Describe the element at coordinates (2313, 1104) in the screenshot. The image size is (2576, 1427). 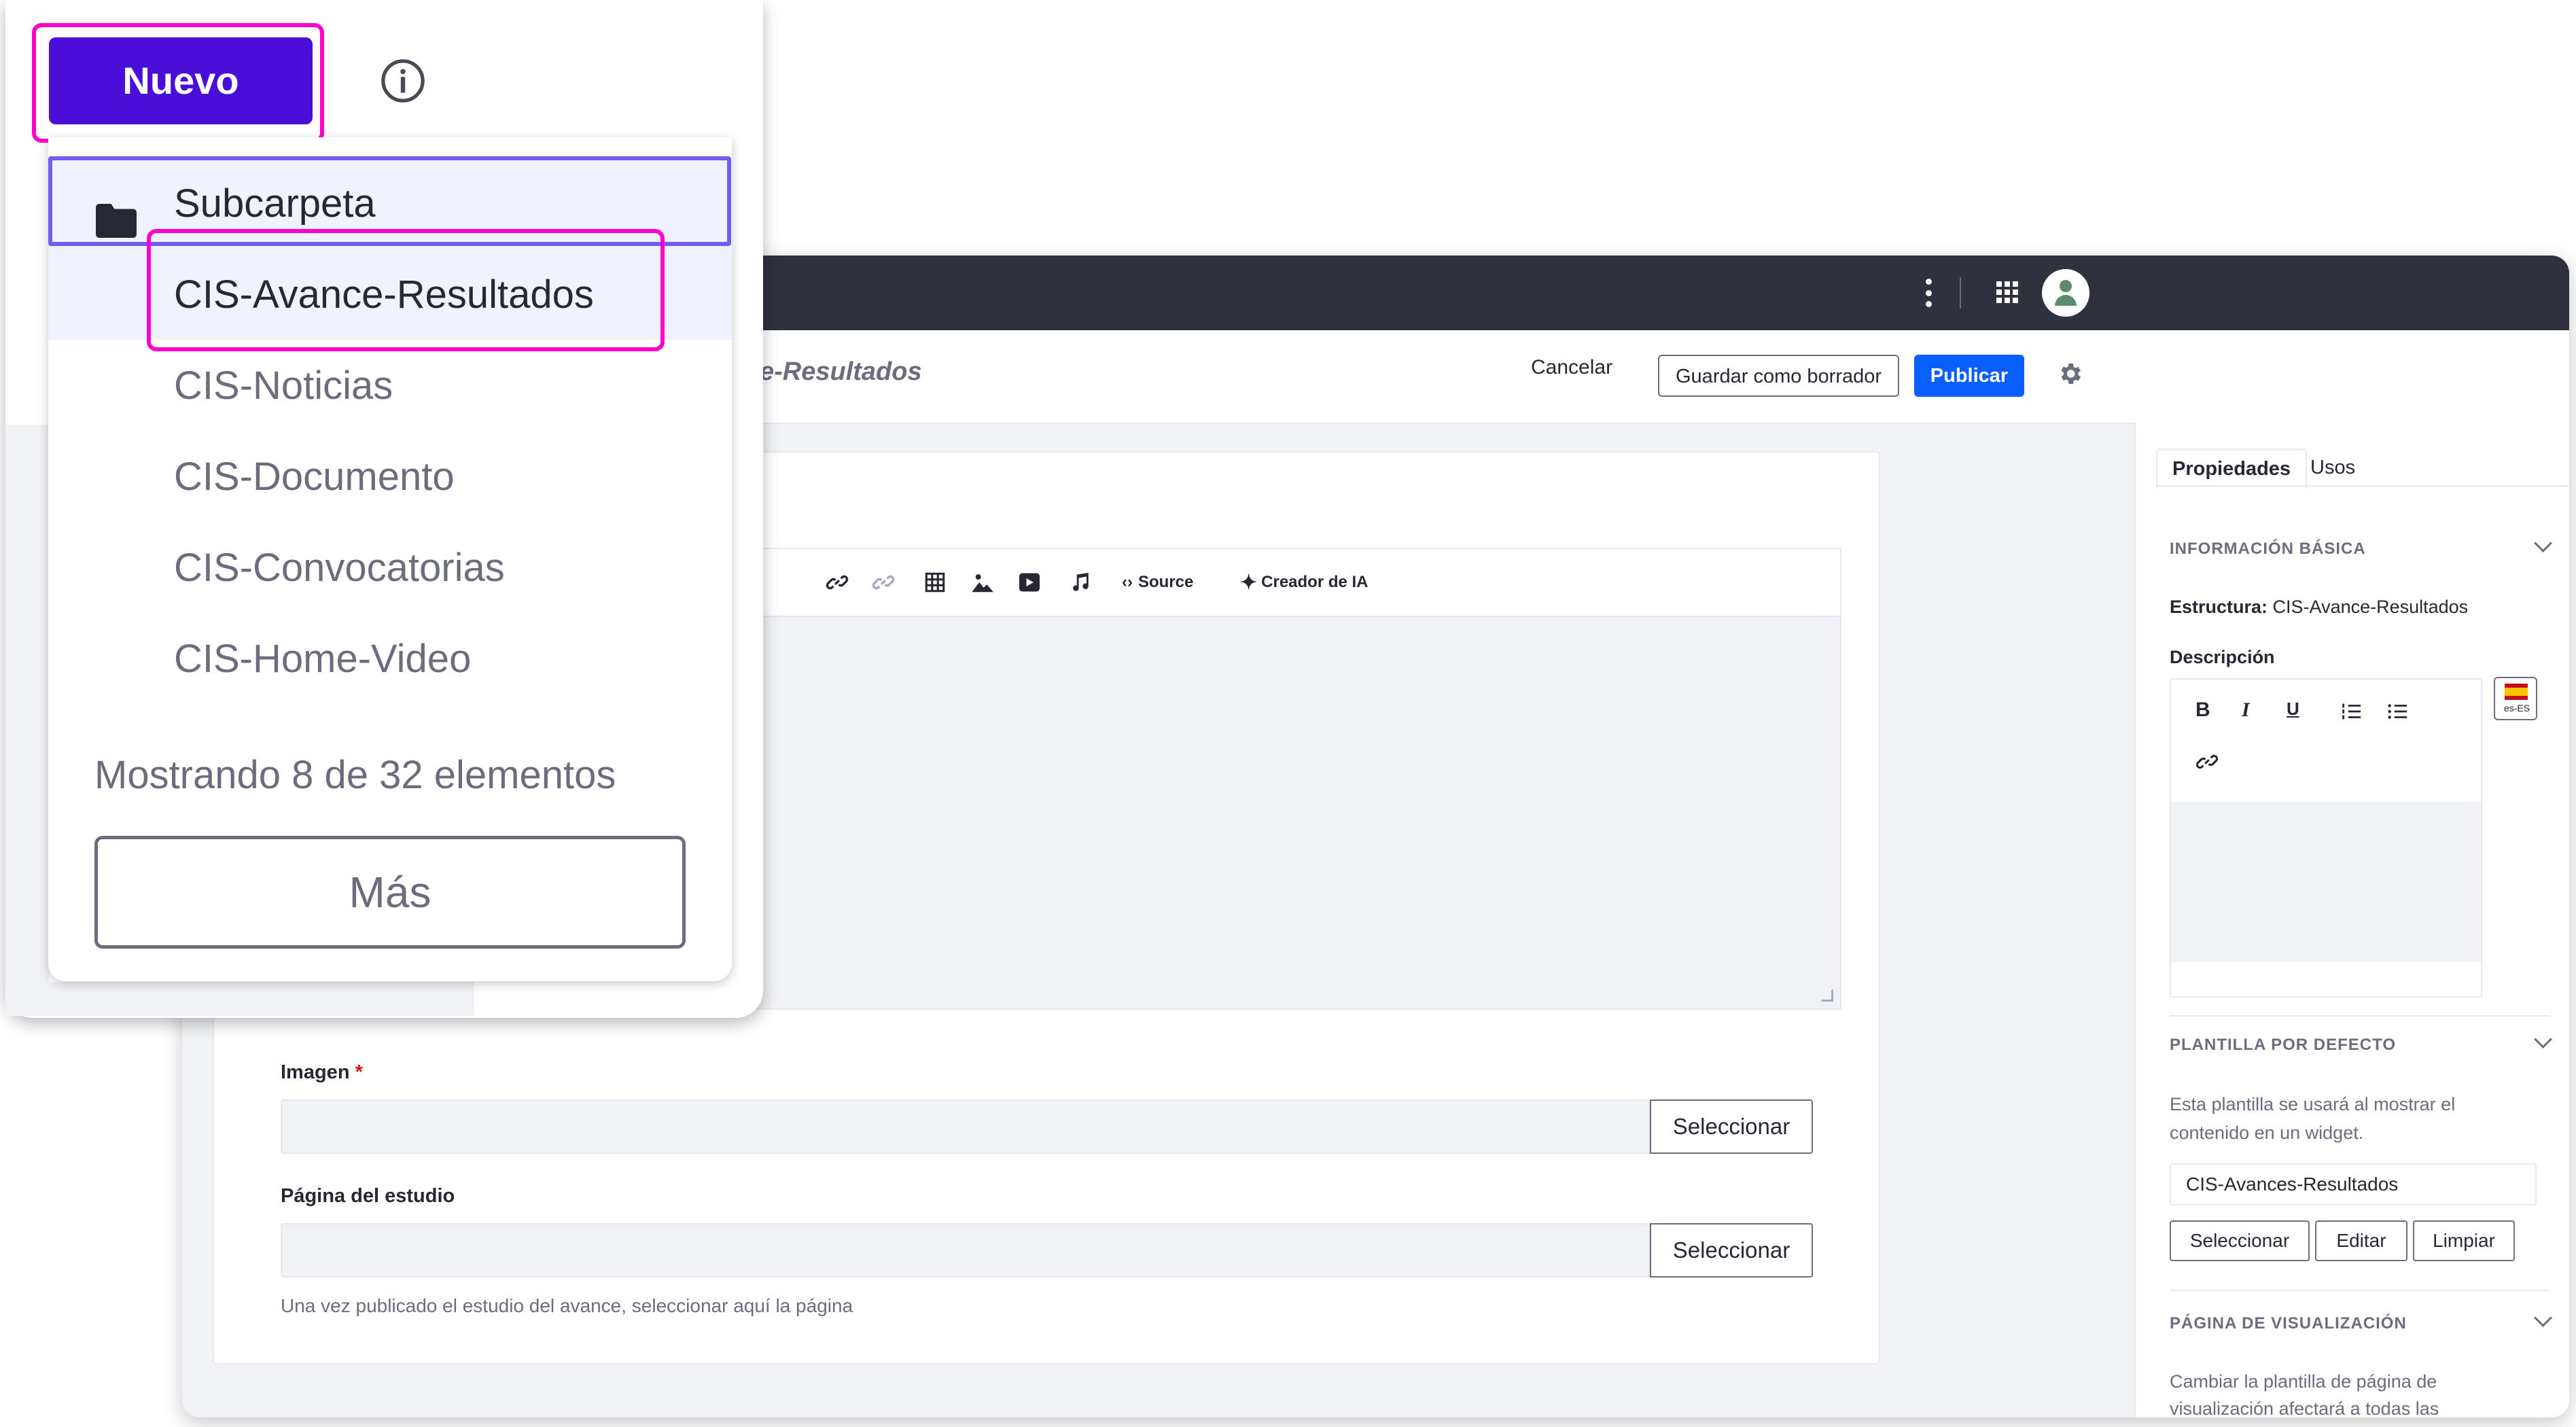
I see `default-template-help-1: Esta plantilla se usará al mostrar el` at that location.